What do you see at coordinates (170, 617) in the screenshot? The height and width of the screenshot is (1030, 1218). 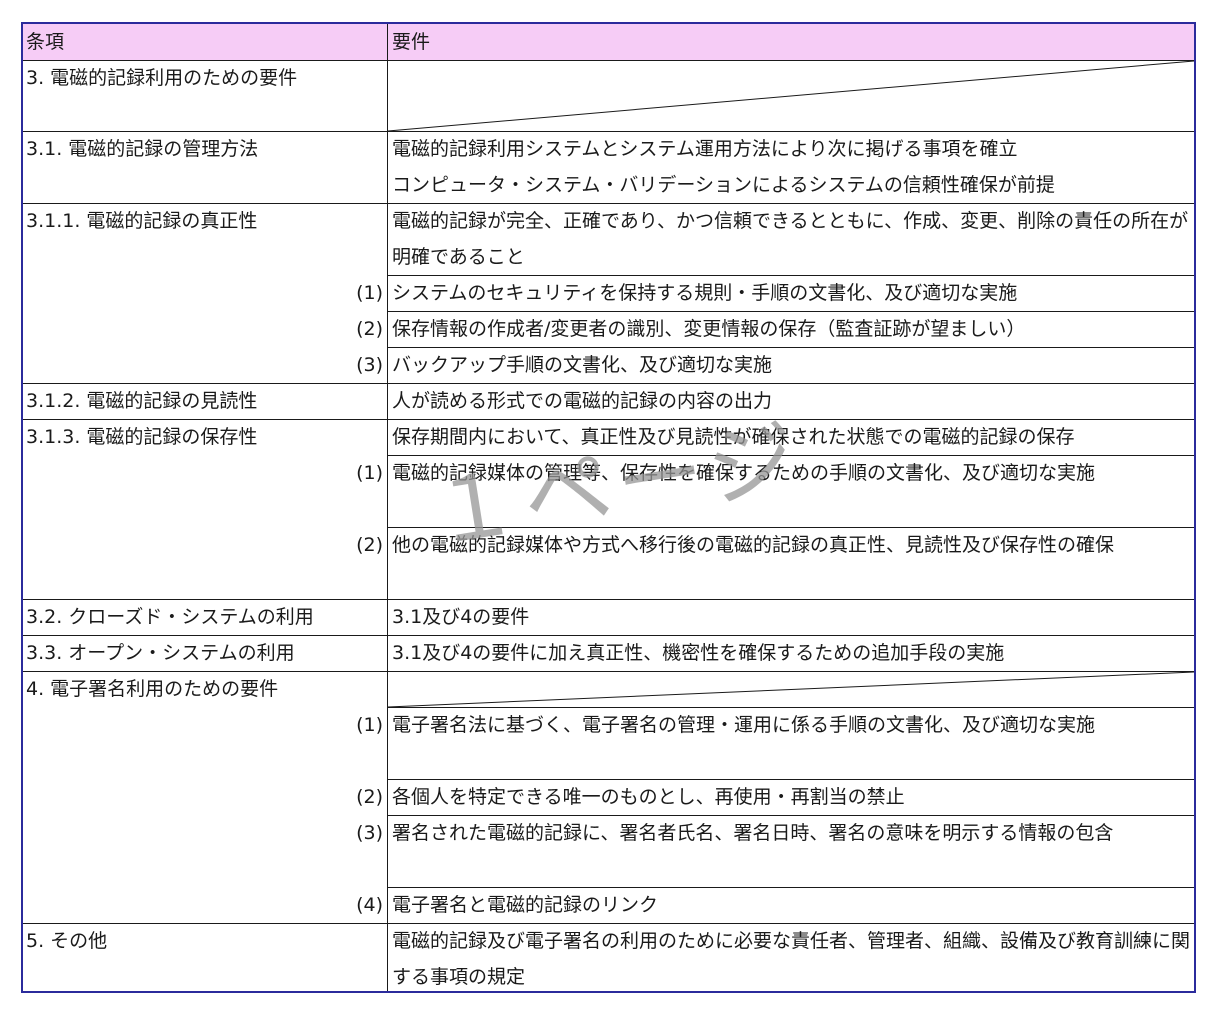 I see `clause-3-2: 3.2. クローズド・システムの利用` at bounding box center [170, 617].